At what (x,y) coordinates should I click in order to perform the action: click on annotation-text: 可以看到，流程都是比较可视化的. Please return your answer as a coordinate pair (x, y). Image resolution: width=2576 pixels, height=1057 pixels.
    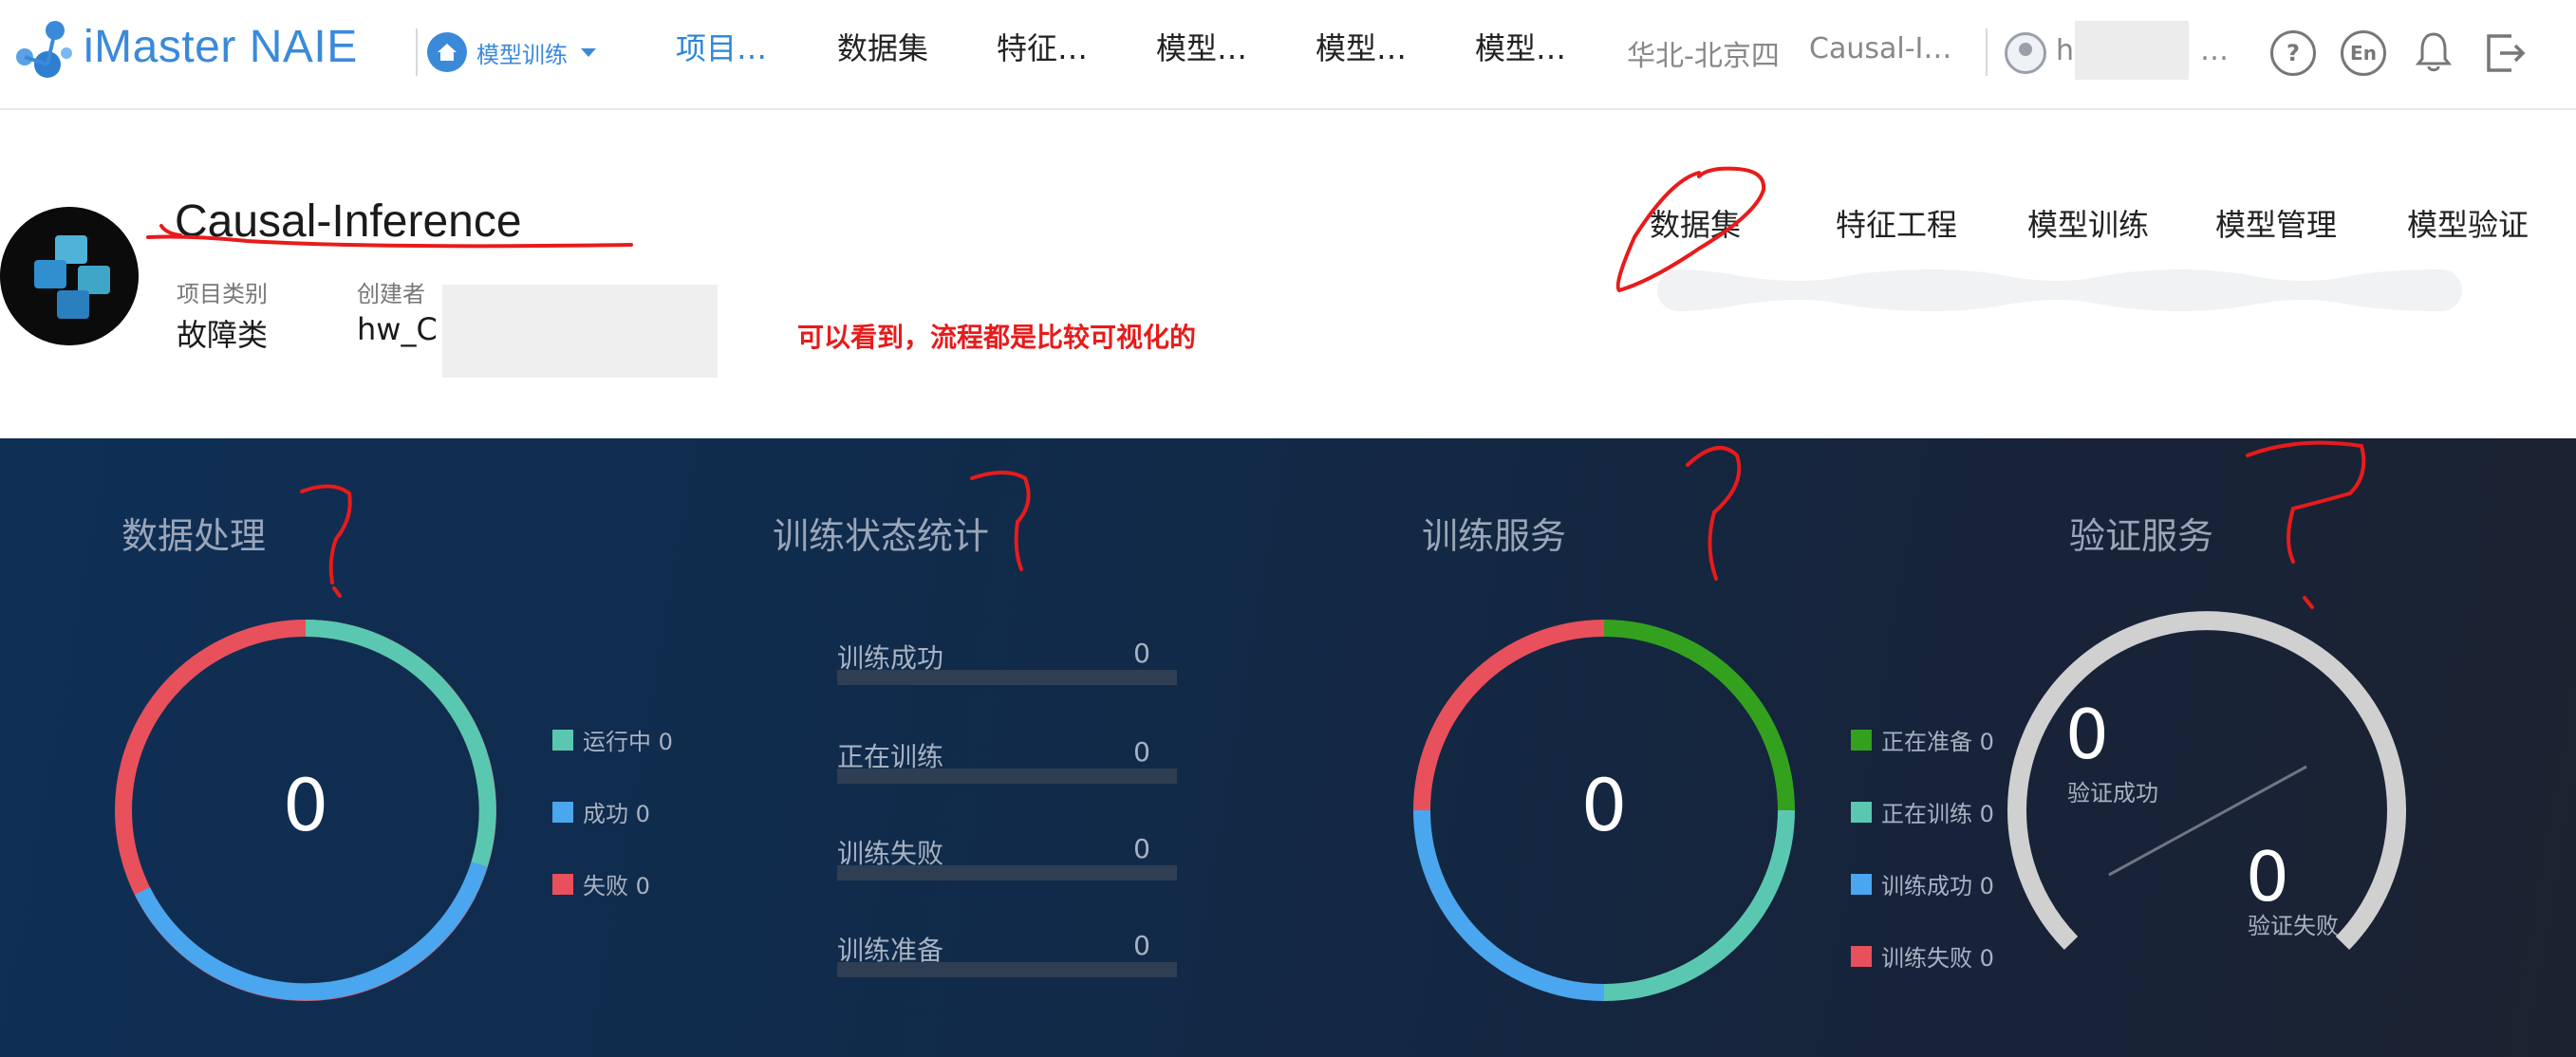
    Looking at the image, I should click on (997, 337).